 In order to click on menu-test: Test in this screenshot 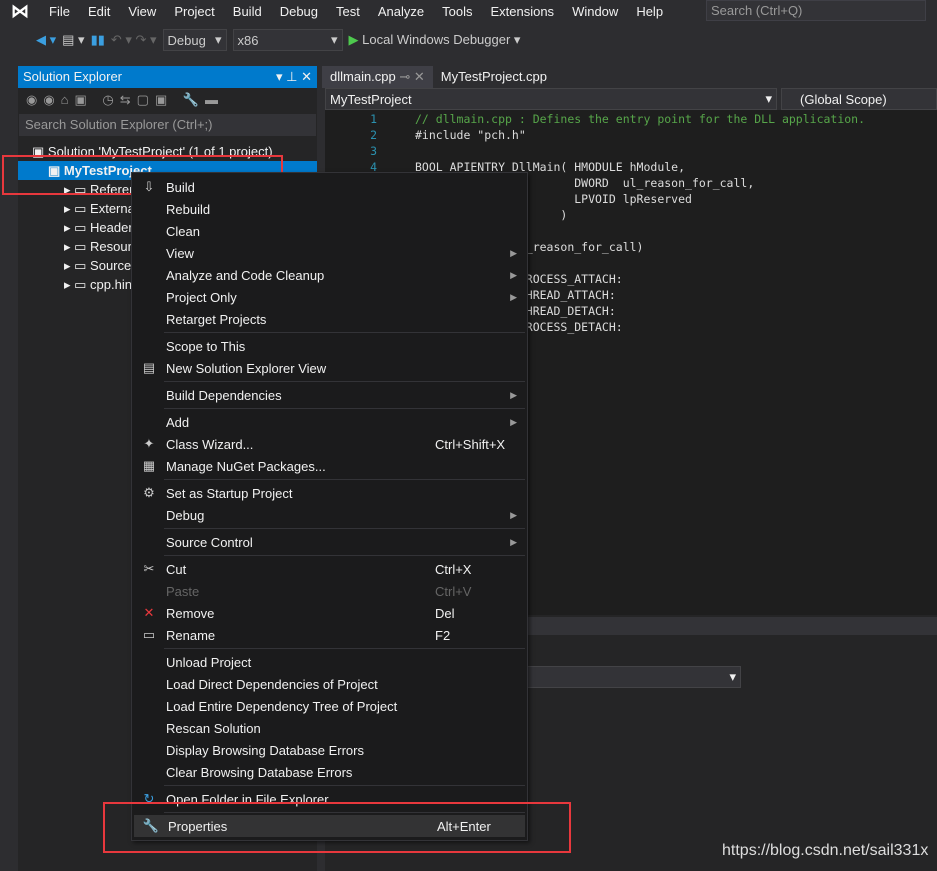, I will do `click(348, 11)`.